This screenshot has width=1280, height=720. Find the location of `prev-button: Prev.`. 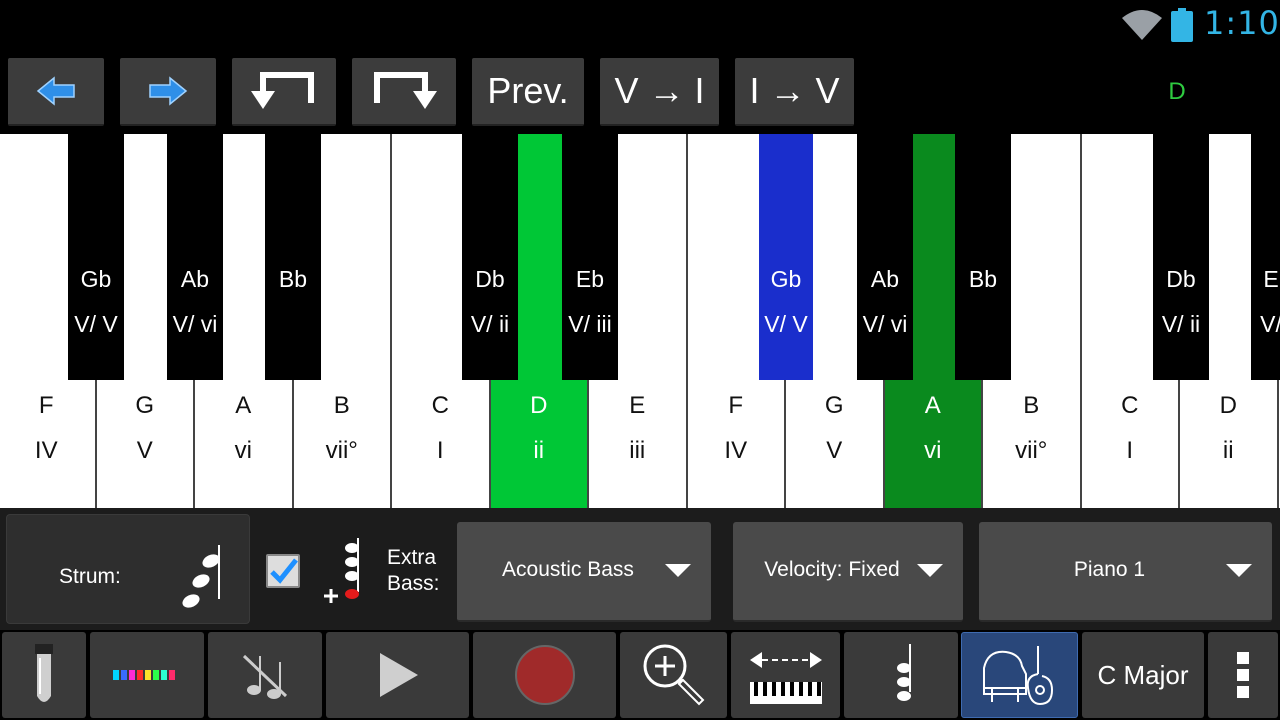

prev-button: Prev. is located at coordinates (528, 92).